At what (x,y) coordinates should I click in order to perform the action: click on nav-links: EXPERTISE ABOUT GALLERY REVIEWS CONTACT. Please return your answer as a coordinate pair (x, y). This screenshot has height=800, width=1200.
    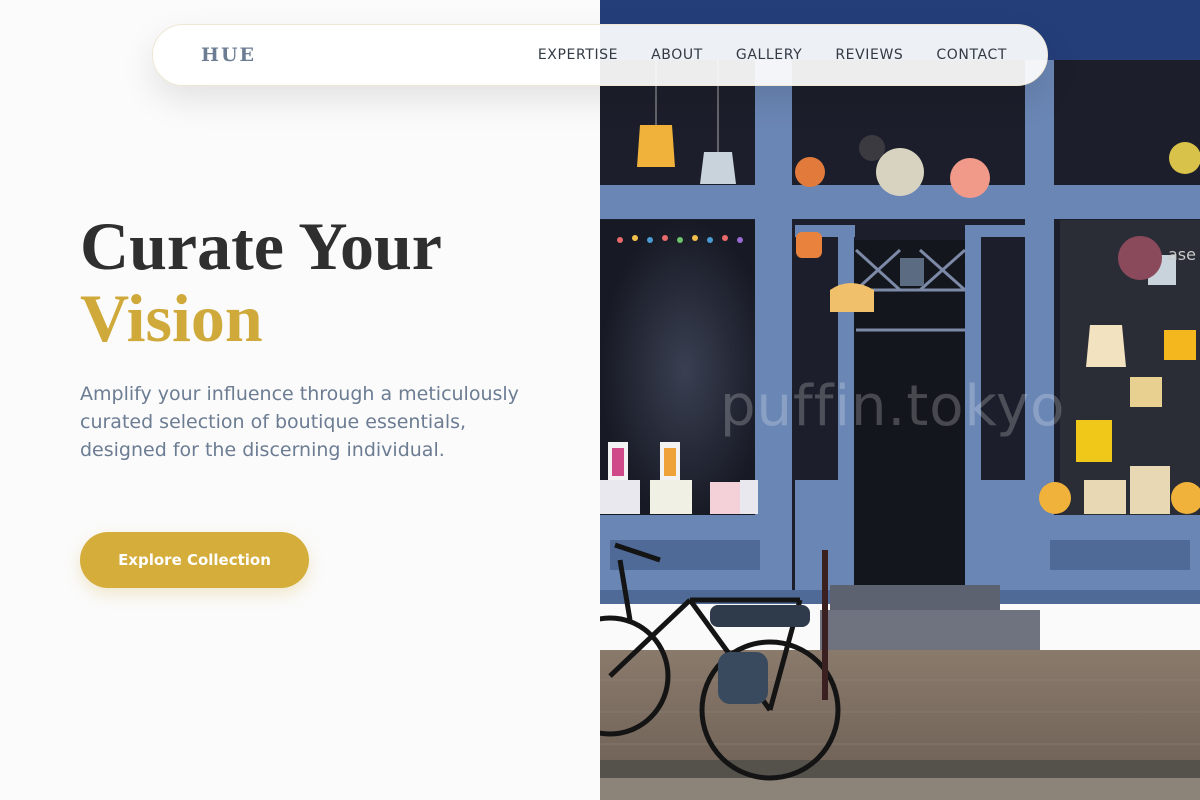
    Looking at the image, I should click on (772, 55).